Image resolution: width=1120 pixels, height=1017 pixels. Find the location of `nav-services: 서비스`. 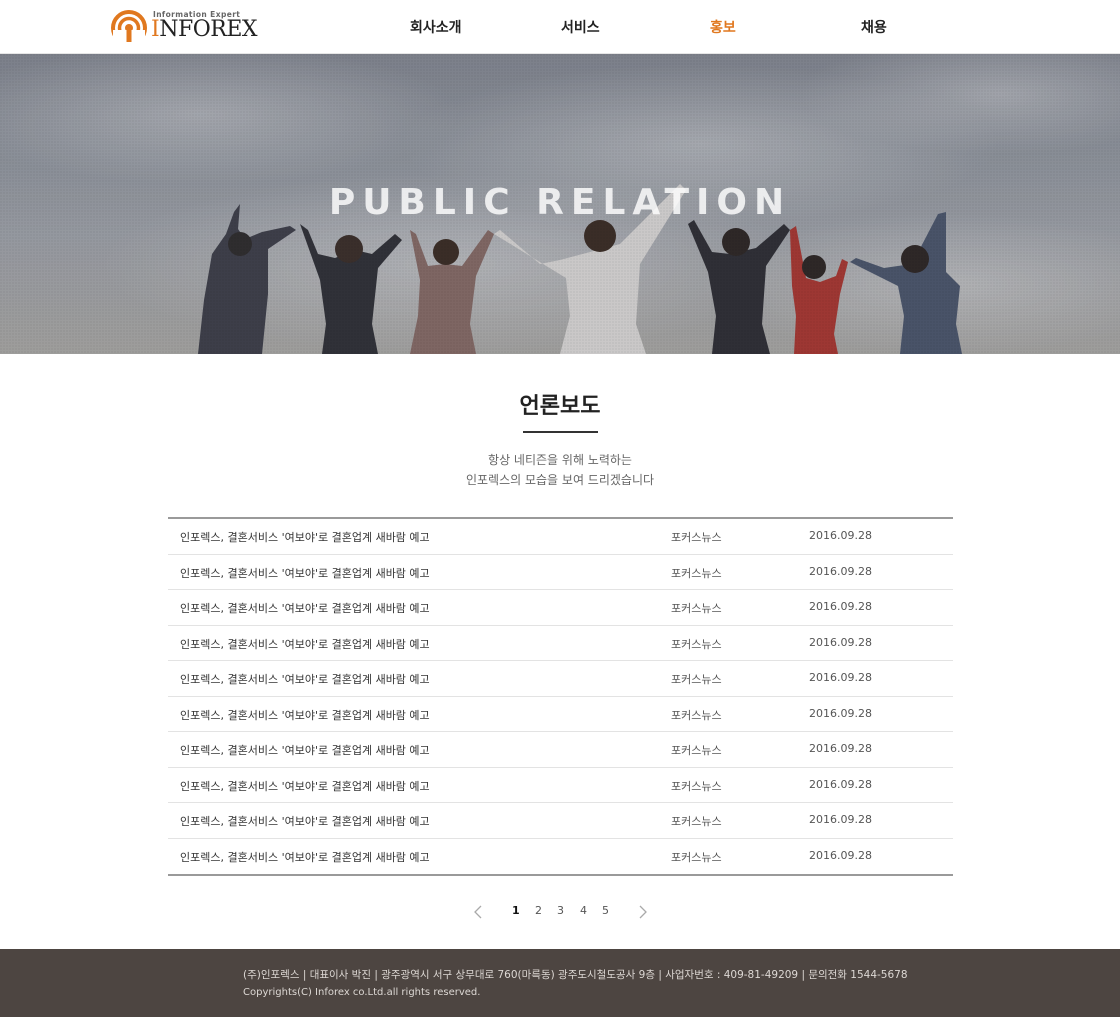

nav-services: 서비스 is located at coordinates (580, 27).